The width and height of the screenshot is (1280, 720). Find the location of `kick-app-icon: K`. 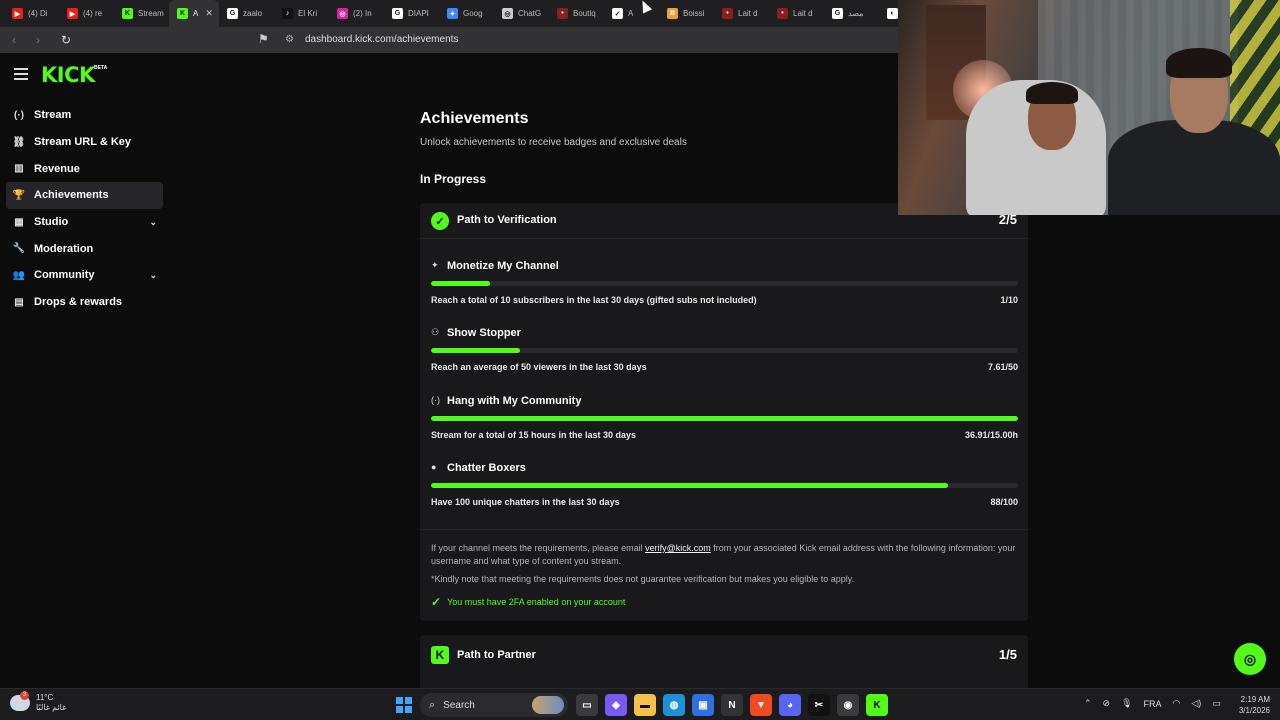

kick-app-icon: K is located at coordinates (877, 705).